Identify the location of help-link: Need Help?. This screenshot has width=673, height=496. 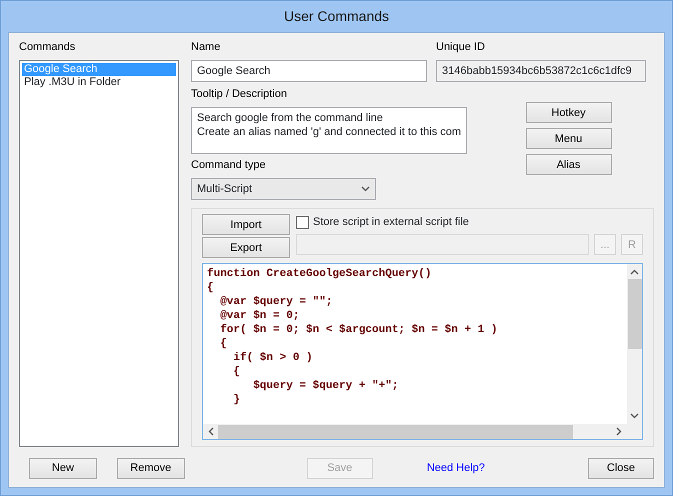
(455, 468).